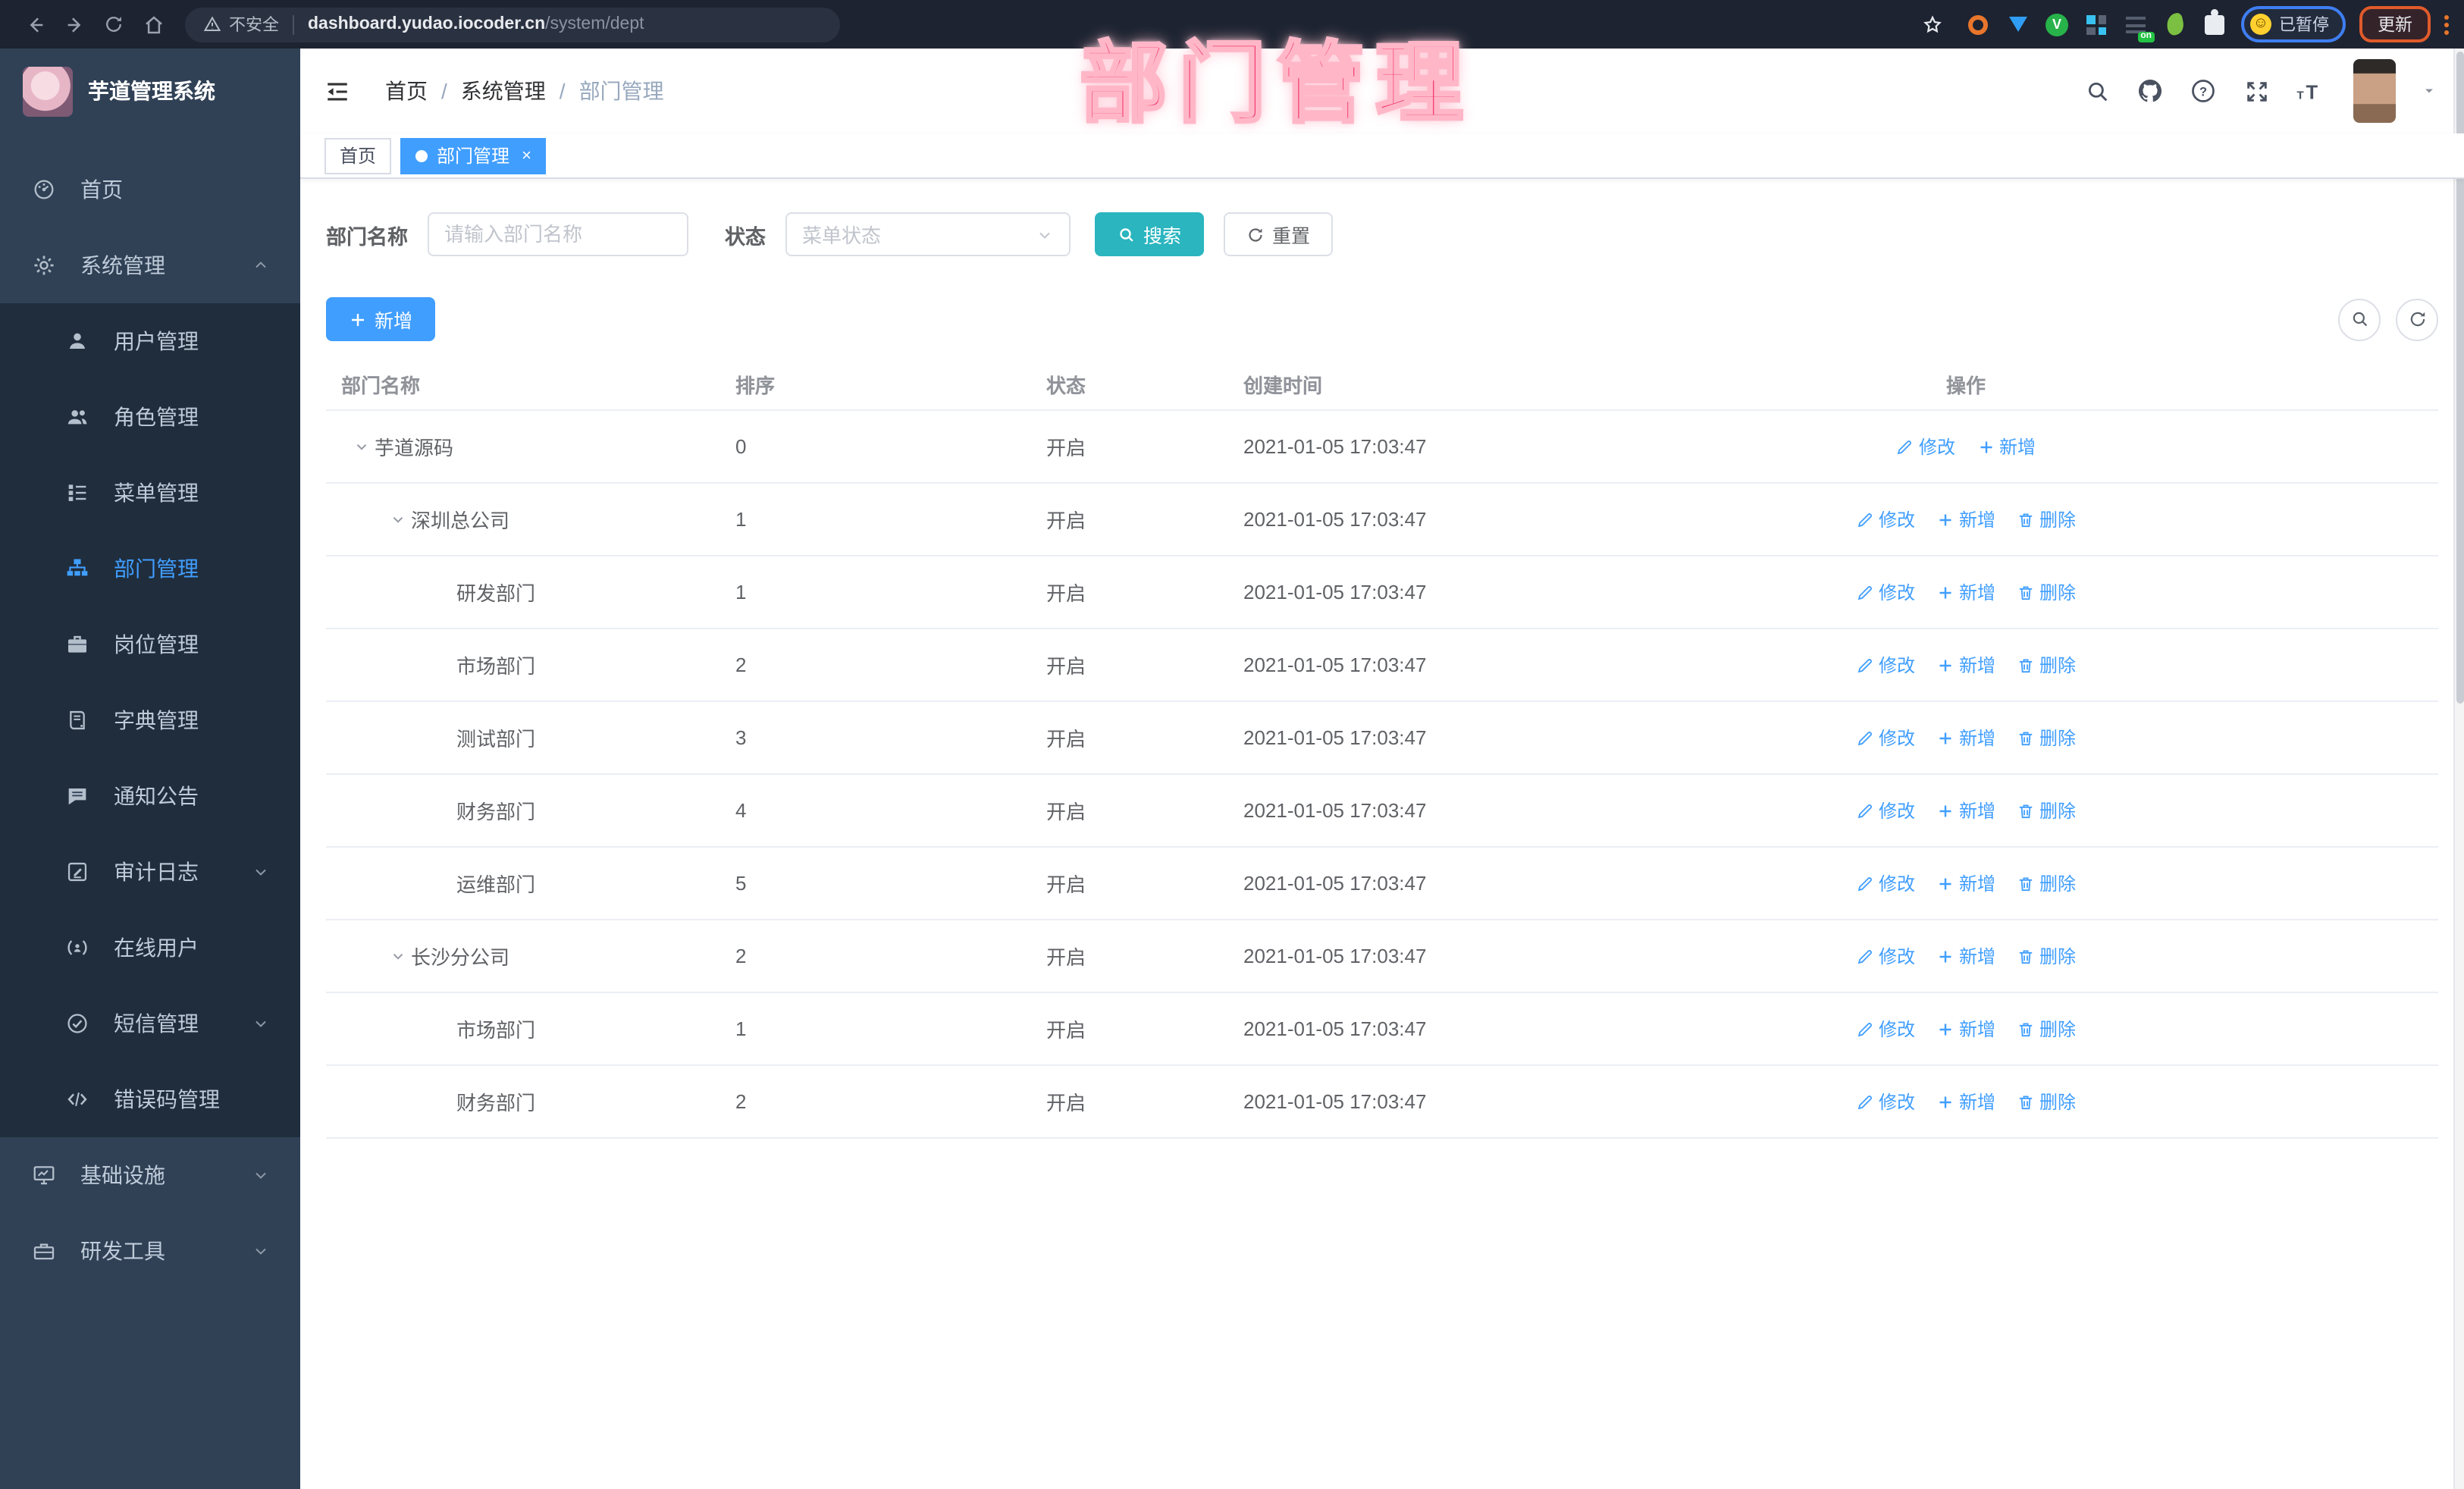 The width and height of the screenshot is (2464, 1489). I want to click on cell-dept-name: 长沙分公司, so click(523, 956).